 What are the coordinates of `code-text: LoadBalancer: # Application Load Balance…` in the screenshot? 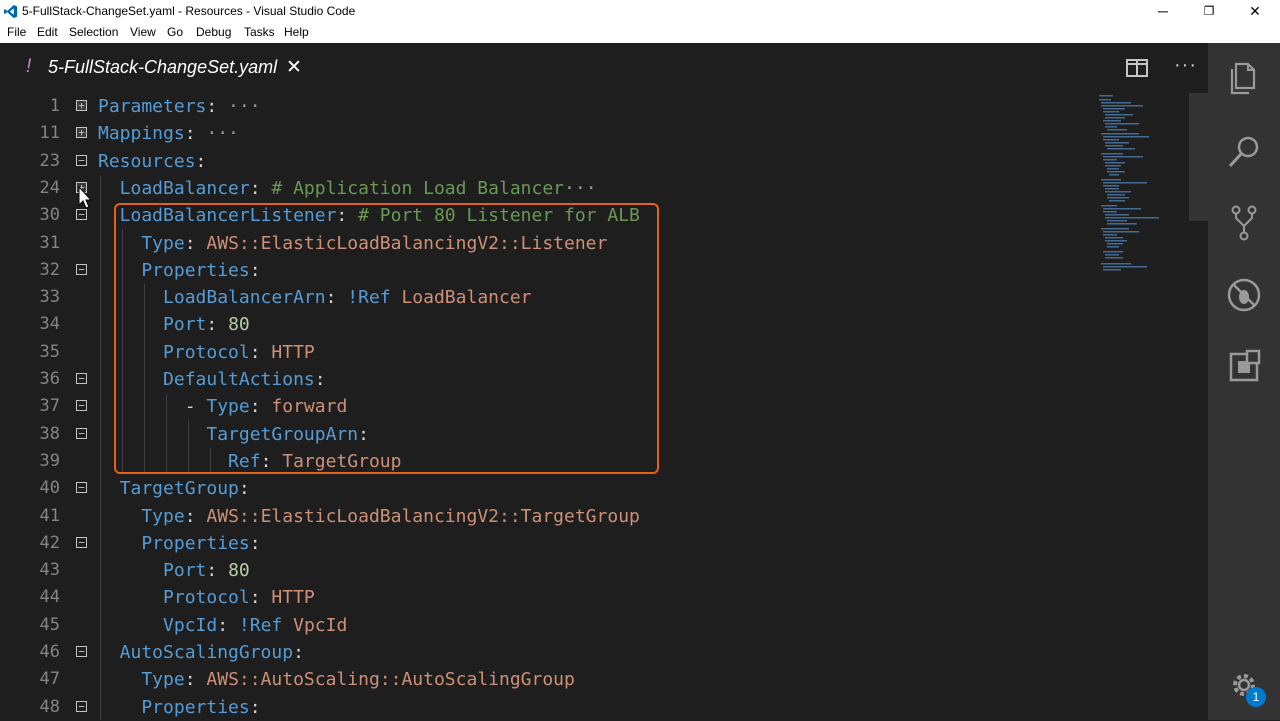 It's located at (347, 188).